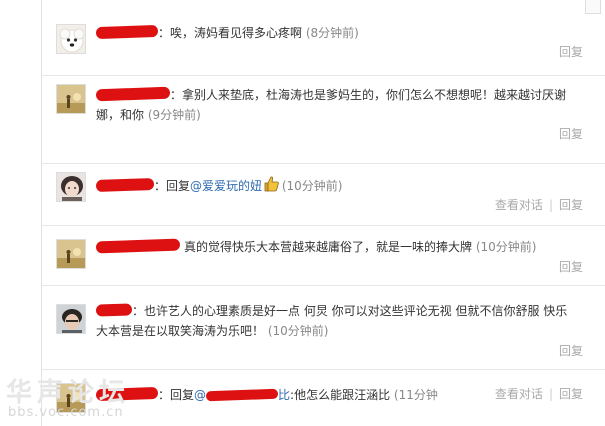 This screenshot has width=605, height=426. Describe the element at coordinates (68, 393) in the screenshot. I see `watermark-logo: 华声论坛` at that location.